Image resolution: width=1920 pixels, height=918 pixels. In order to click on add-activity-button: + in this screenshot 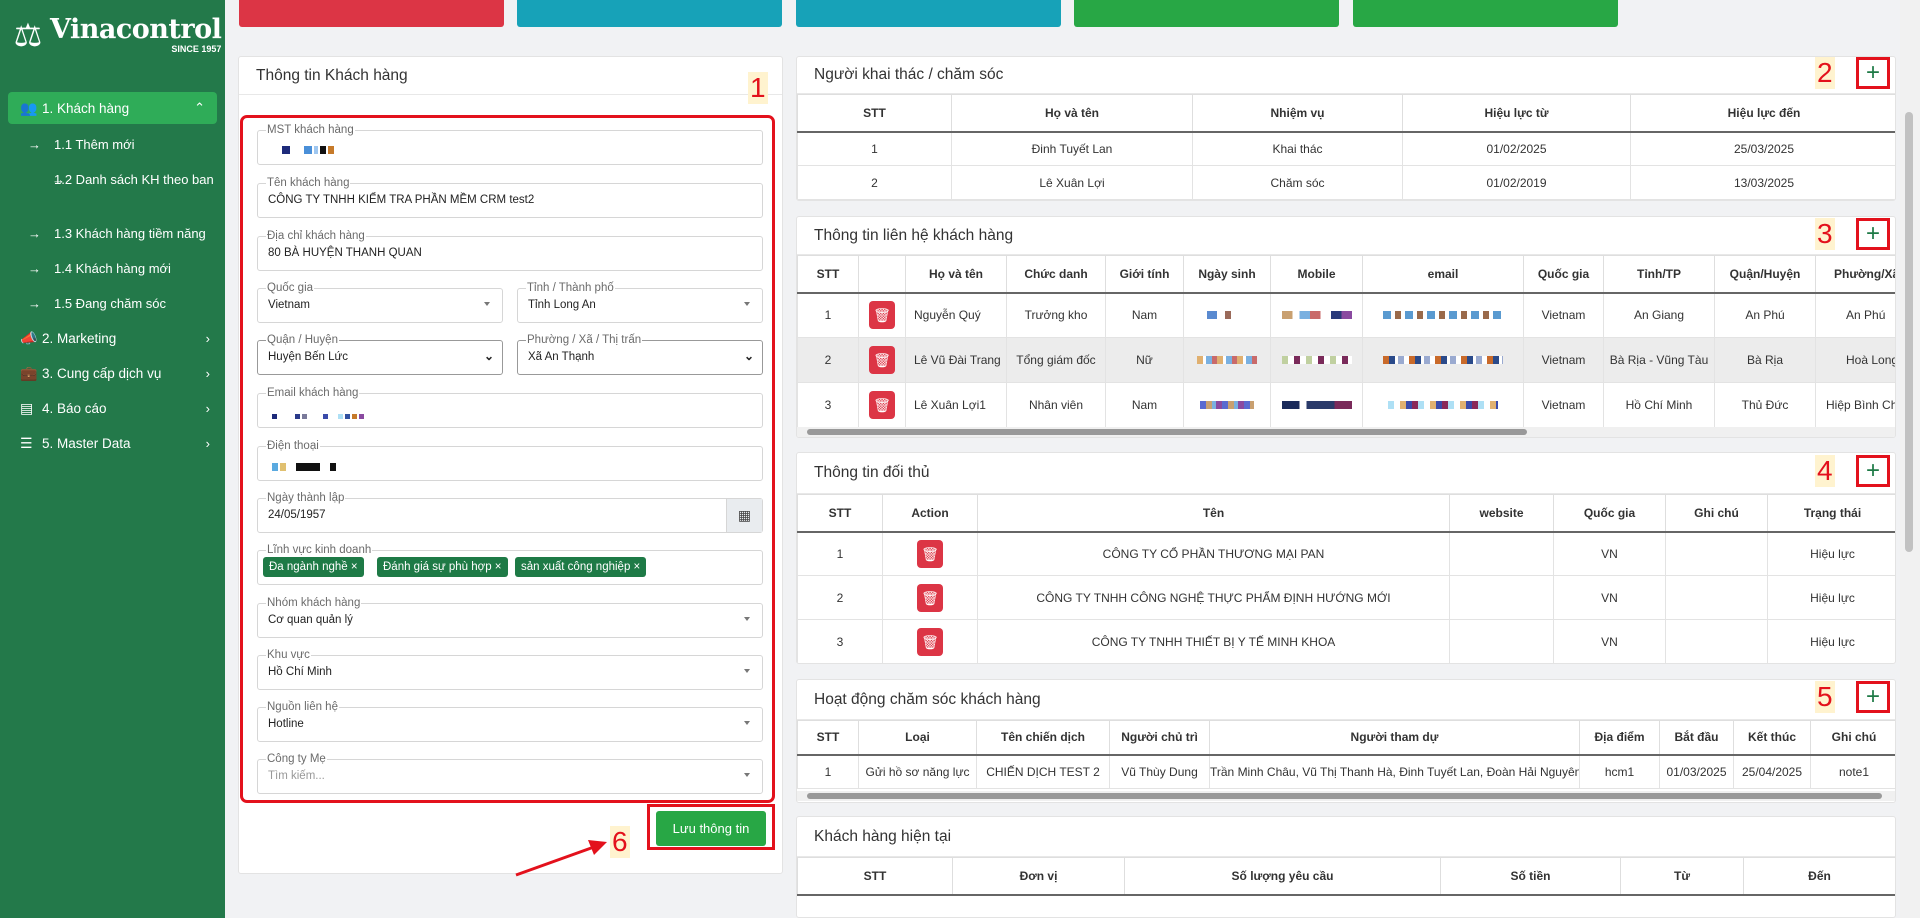, I will do `click(1873, 697)`.